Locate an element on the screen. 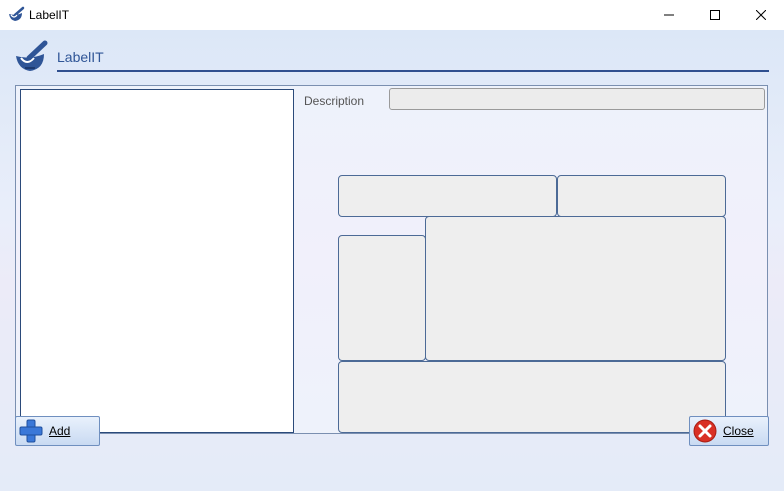 Image resolution: width=784 pixels, height=491 pixels. label-panel-bottom is located at coordinates (532, 397).